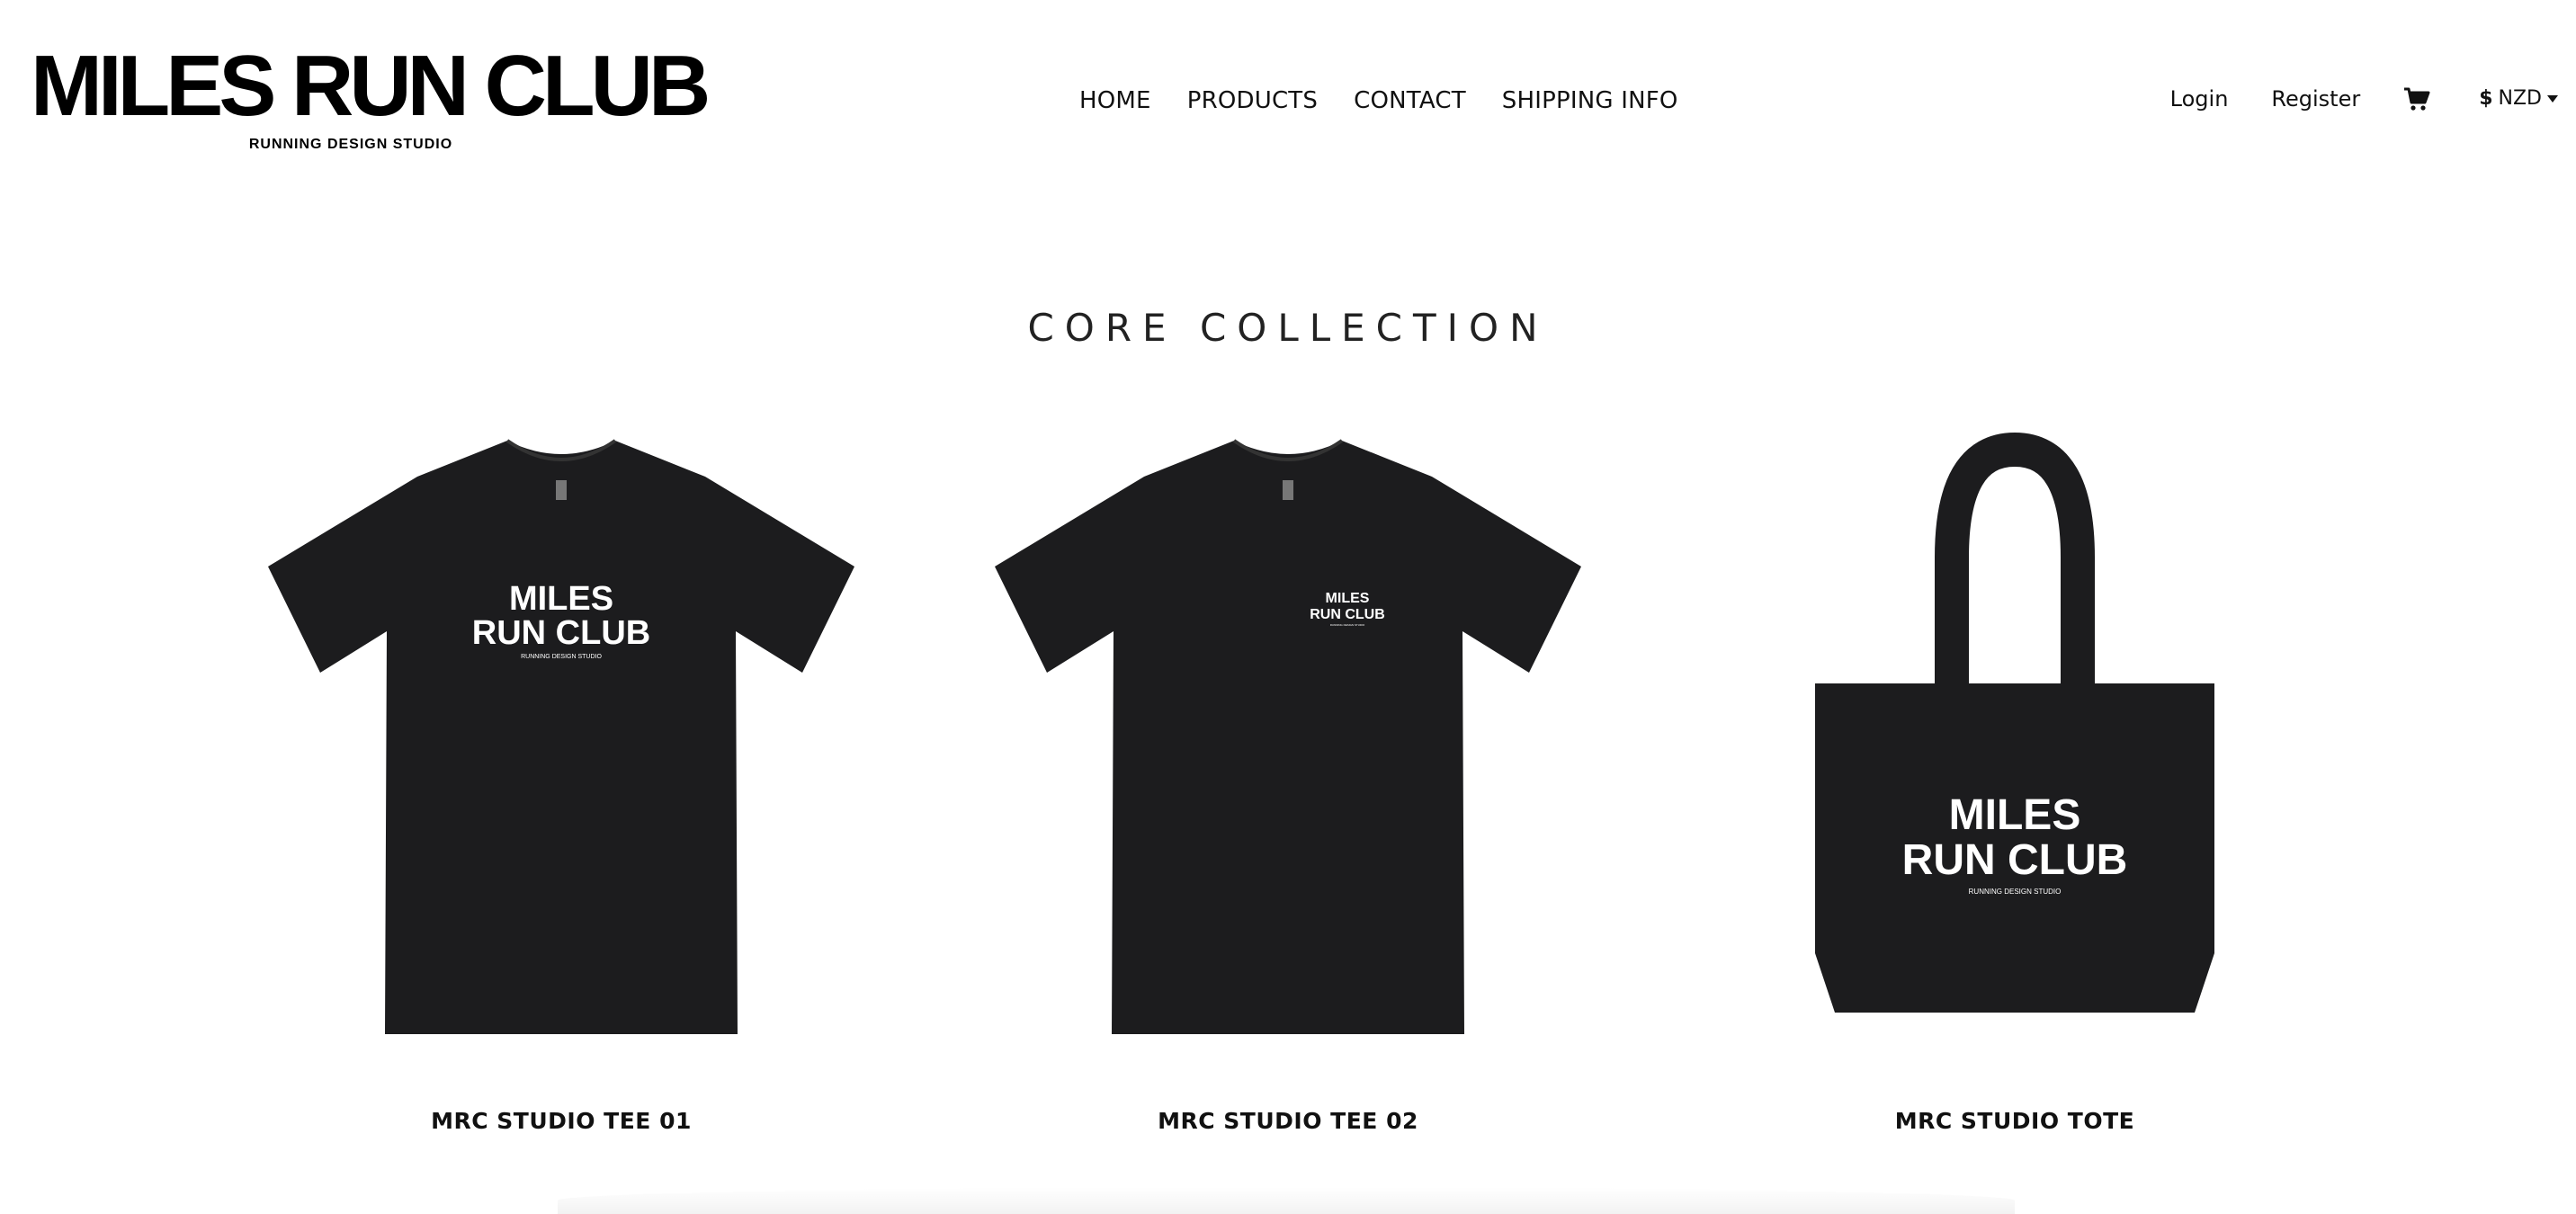  What do you see at coordinates (1286, 1200) in the screenshot?
I see `footer-shadow` at bounding box center [1286, 1200].